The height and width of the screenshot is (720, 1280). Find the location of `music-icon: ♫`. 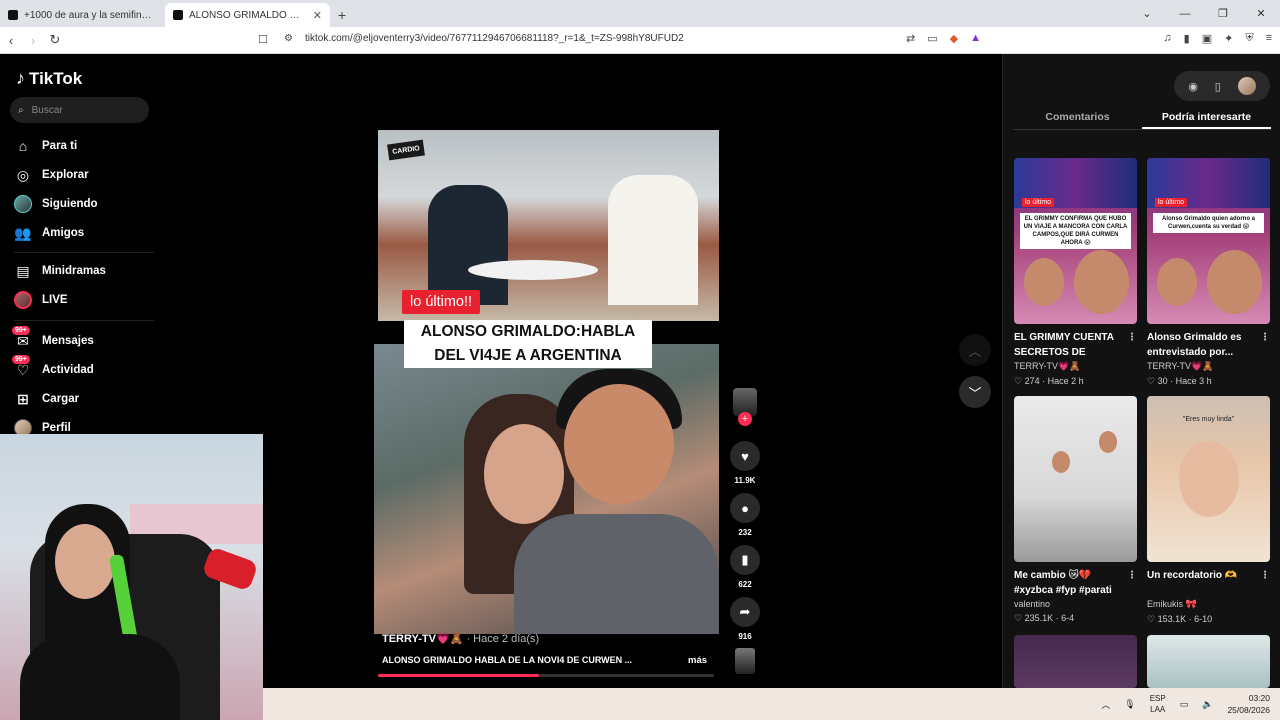

music-icon: ♫ is located at coordinates (1167, 38).